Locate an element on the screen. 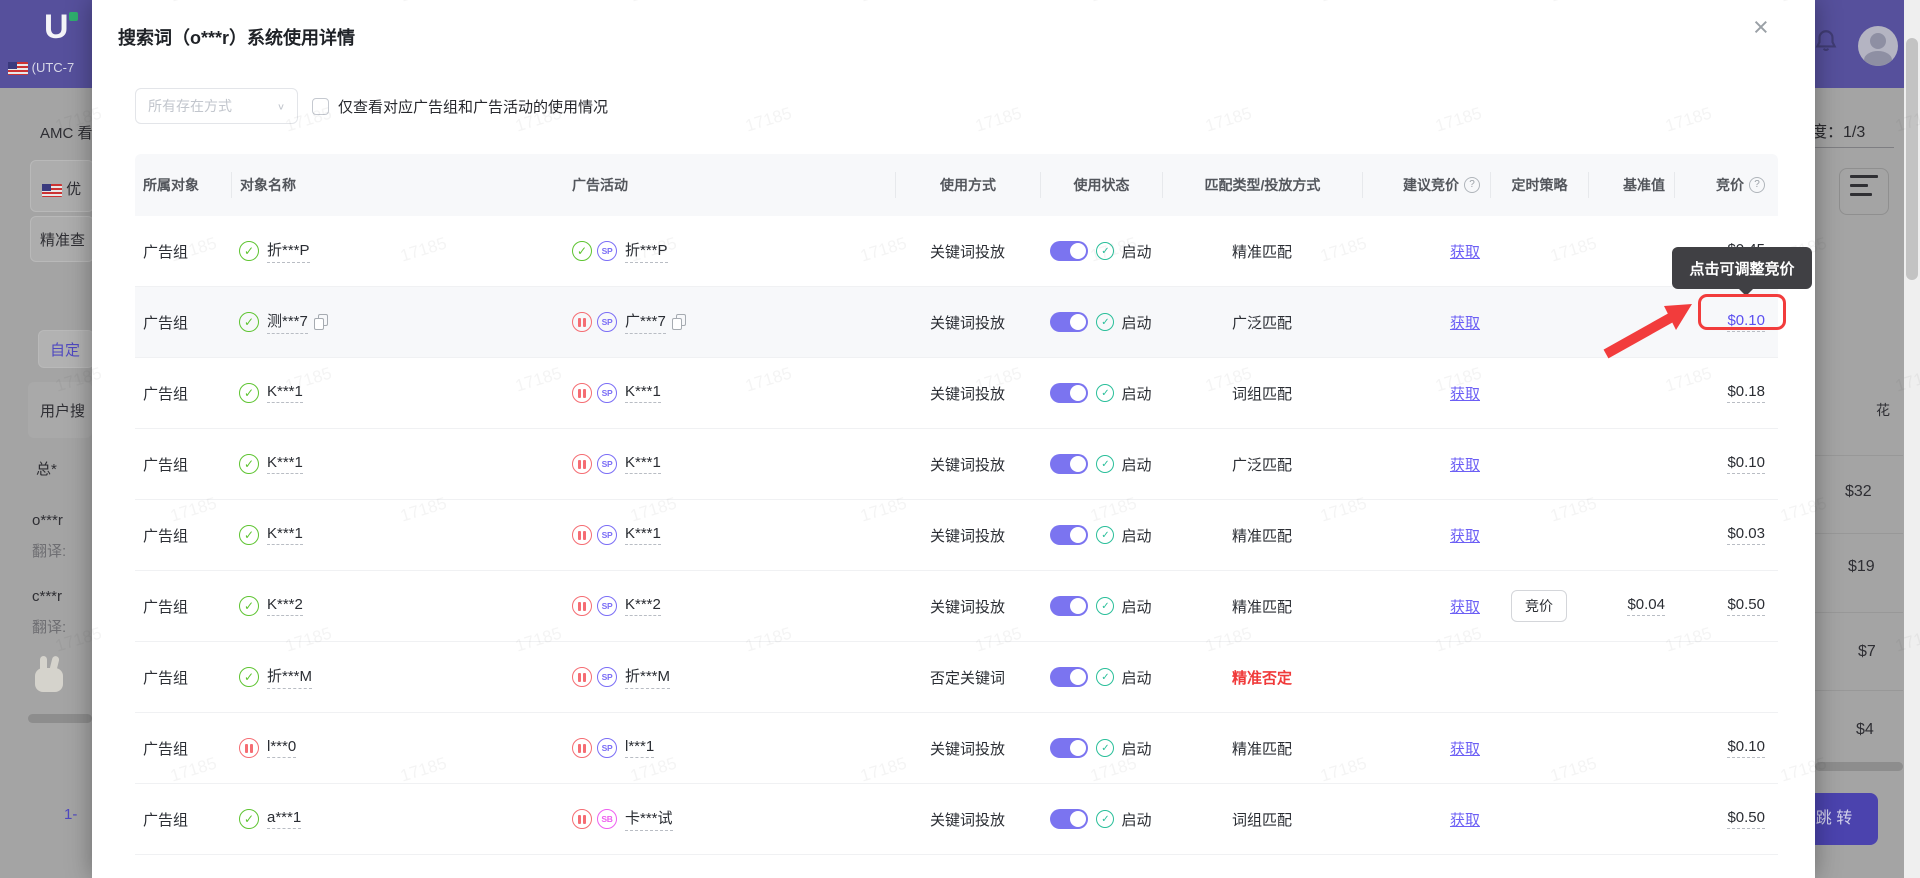  bid-value: $0.18 is located at coordinates (1746, 393).